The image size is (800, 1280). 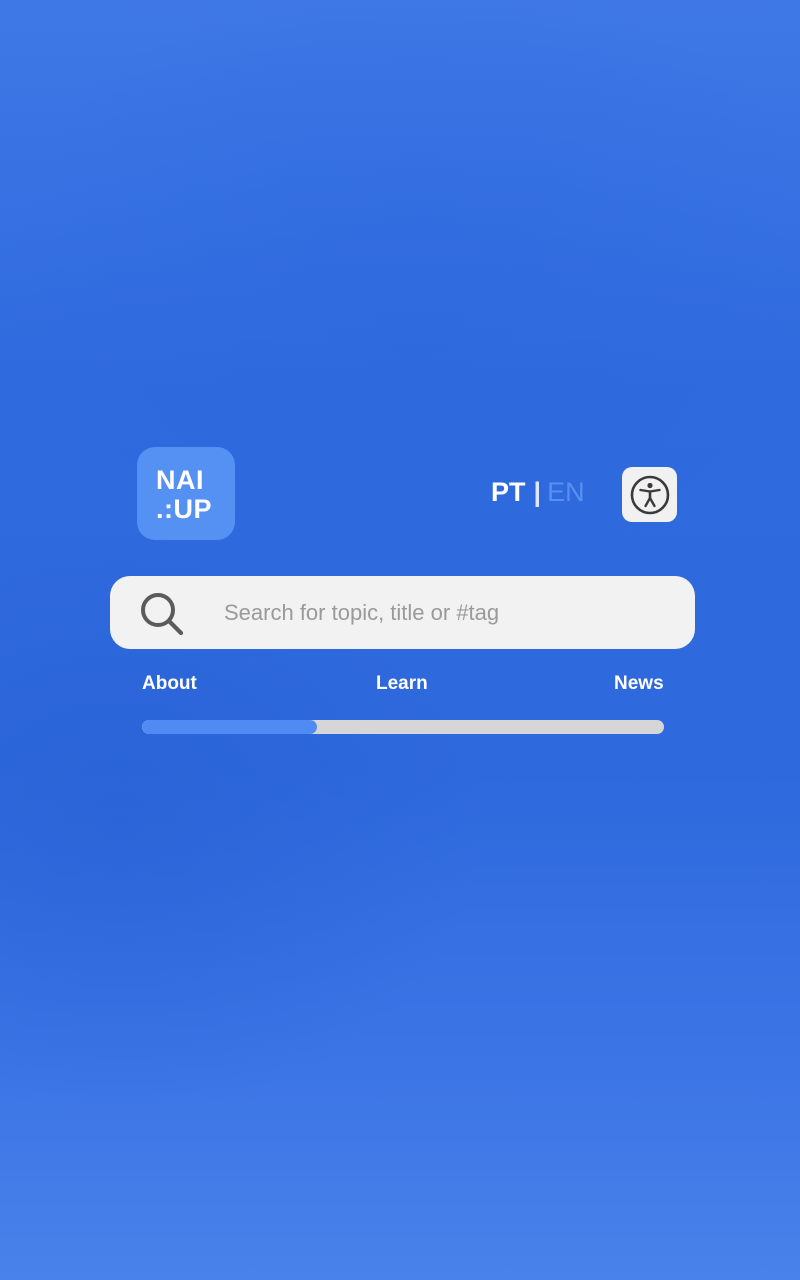 I want to click on language-en: EN, so click(x=566, y=492).